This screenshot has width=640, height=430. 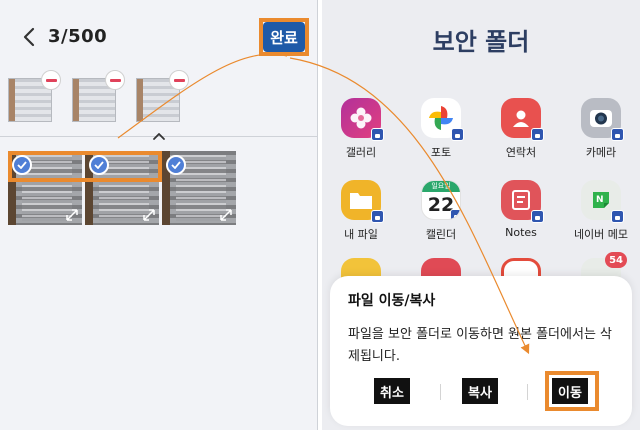 What do you see at coordinates (601, 152) in the screenshot?
I see `app-label: 카메라` at bounding box center [601, 152].